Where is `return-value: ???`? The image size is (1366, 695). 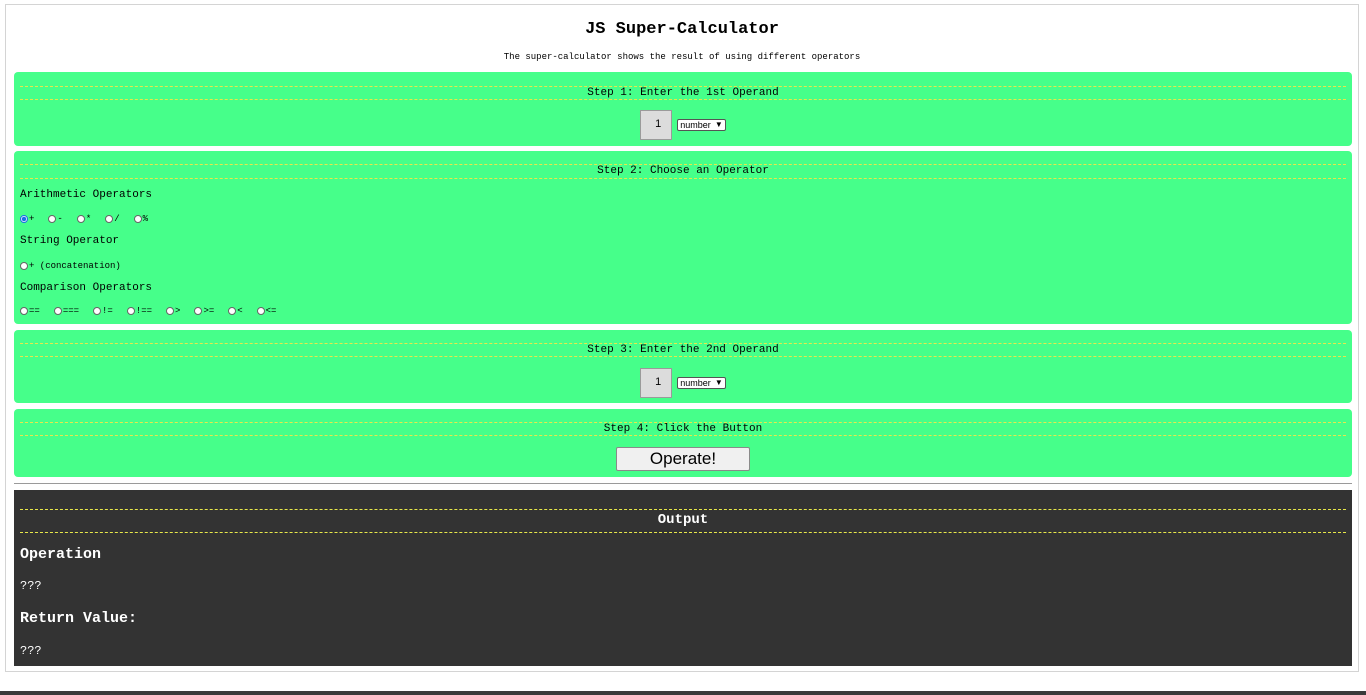
return-value: ??? is located at coordinates (31, 651).